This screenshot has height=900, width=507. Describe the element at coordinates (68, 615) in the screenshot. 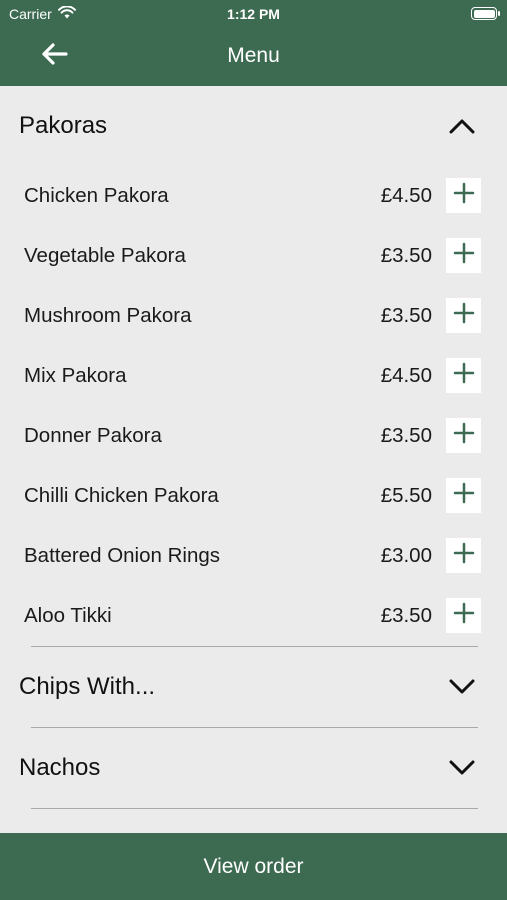

I see `item-name: Aloo Tikki` at that location.